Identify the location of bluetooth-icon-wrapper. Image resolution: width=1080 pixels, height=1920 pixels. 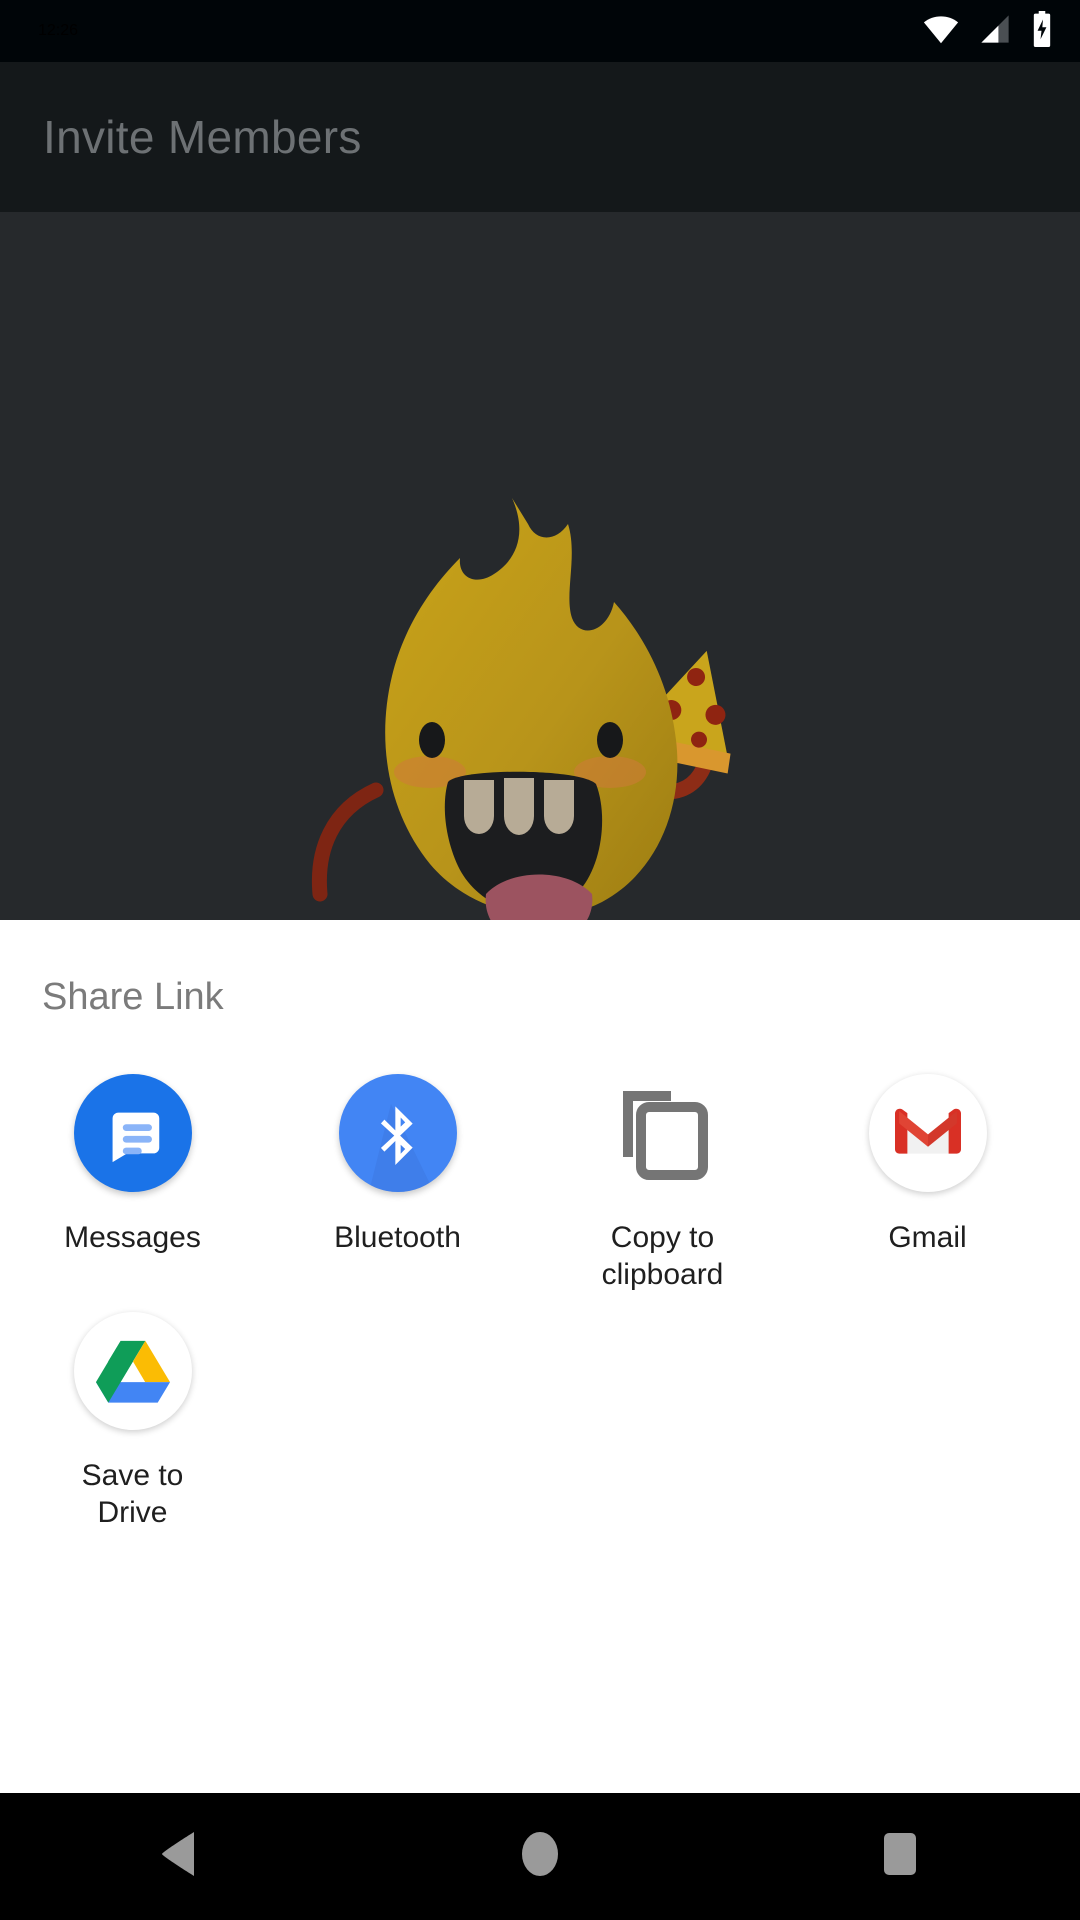
(398, 1133).